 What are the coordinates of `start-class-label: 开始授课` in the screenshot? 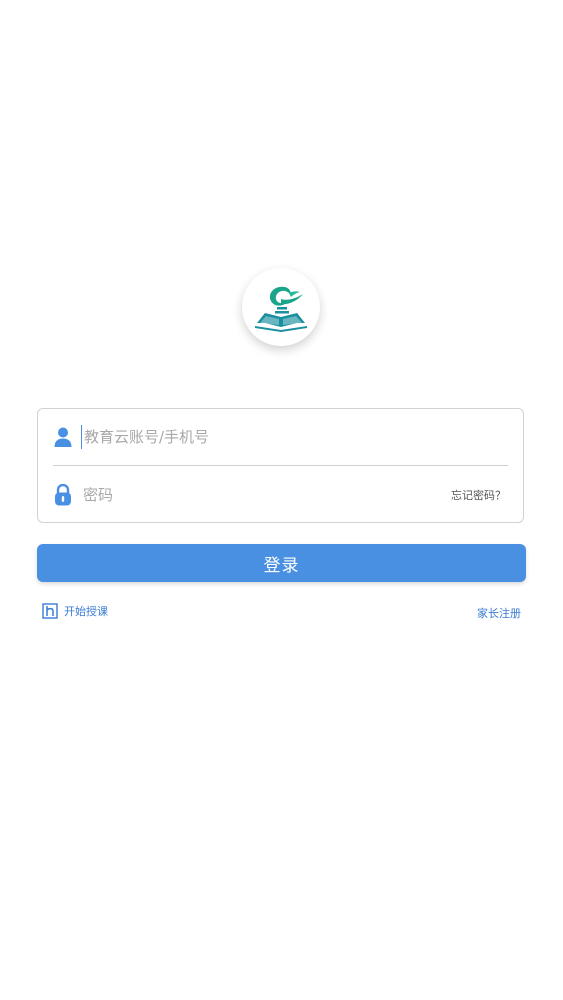 It's located at (86, 611).